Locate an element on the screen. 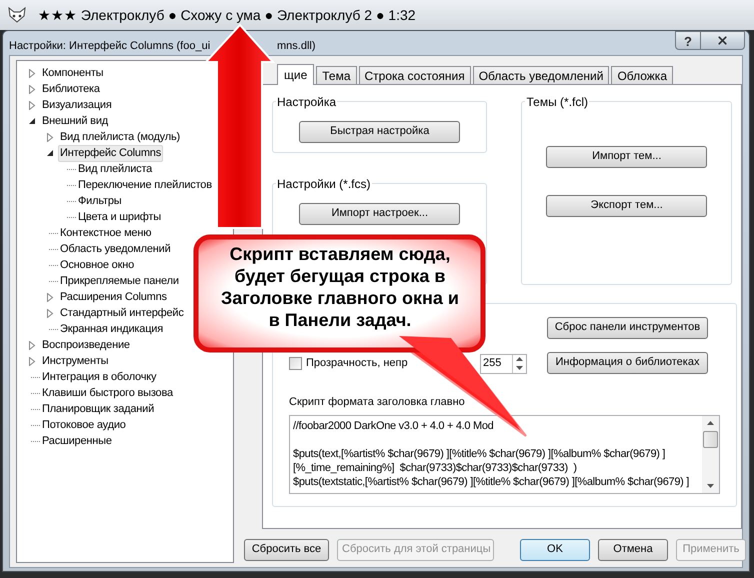  tree-item: Интеграция в оболочку is located at coordinates (99, 377).